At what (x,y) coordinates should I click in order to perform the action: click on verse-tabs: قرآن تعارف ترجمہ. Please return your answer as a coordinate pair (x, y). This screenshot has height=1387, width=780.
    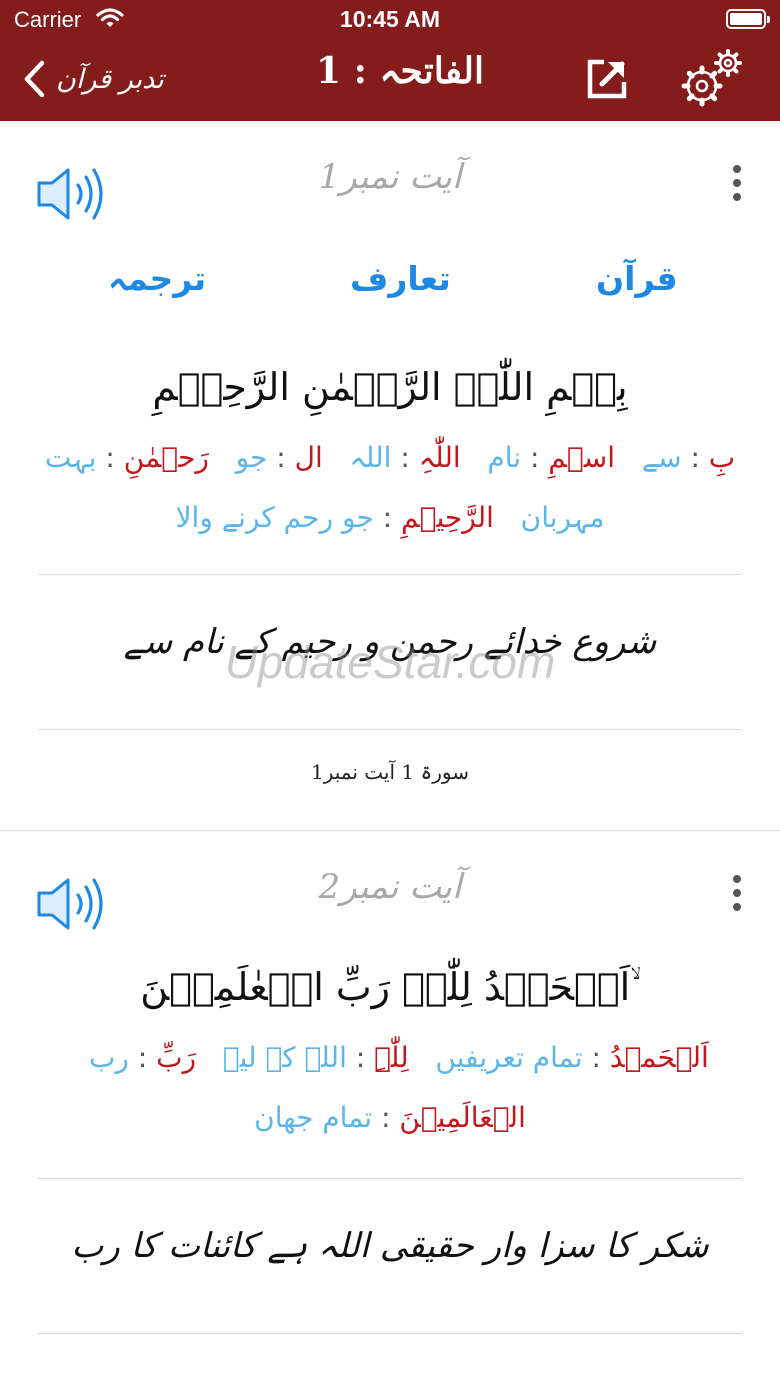
    Looking at the image, I should click on (390, 296).